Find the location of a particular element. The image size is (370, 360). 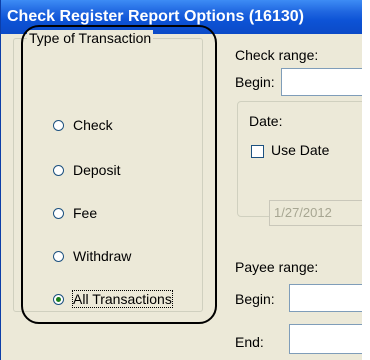

transaction-type-label: Type of Transaction is located at coordinates (90, 38).